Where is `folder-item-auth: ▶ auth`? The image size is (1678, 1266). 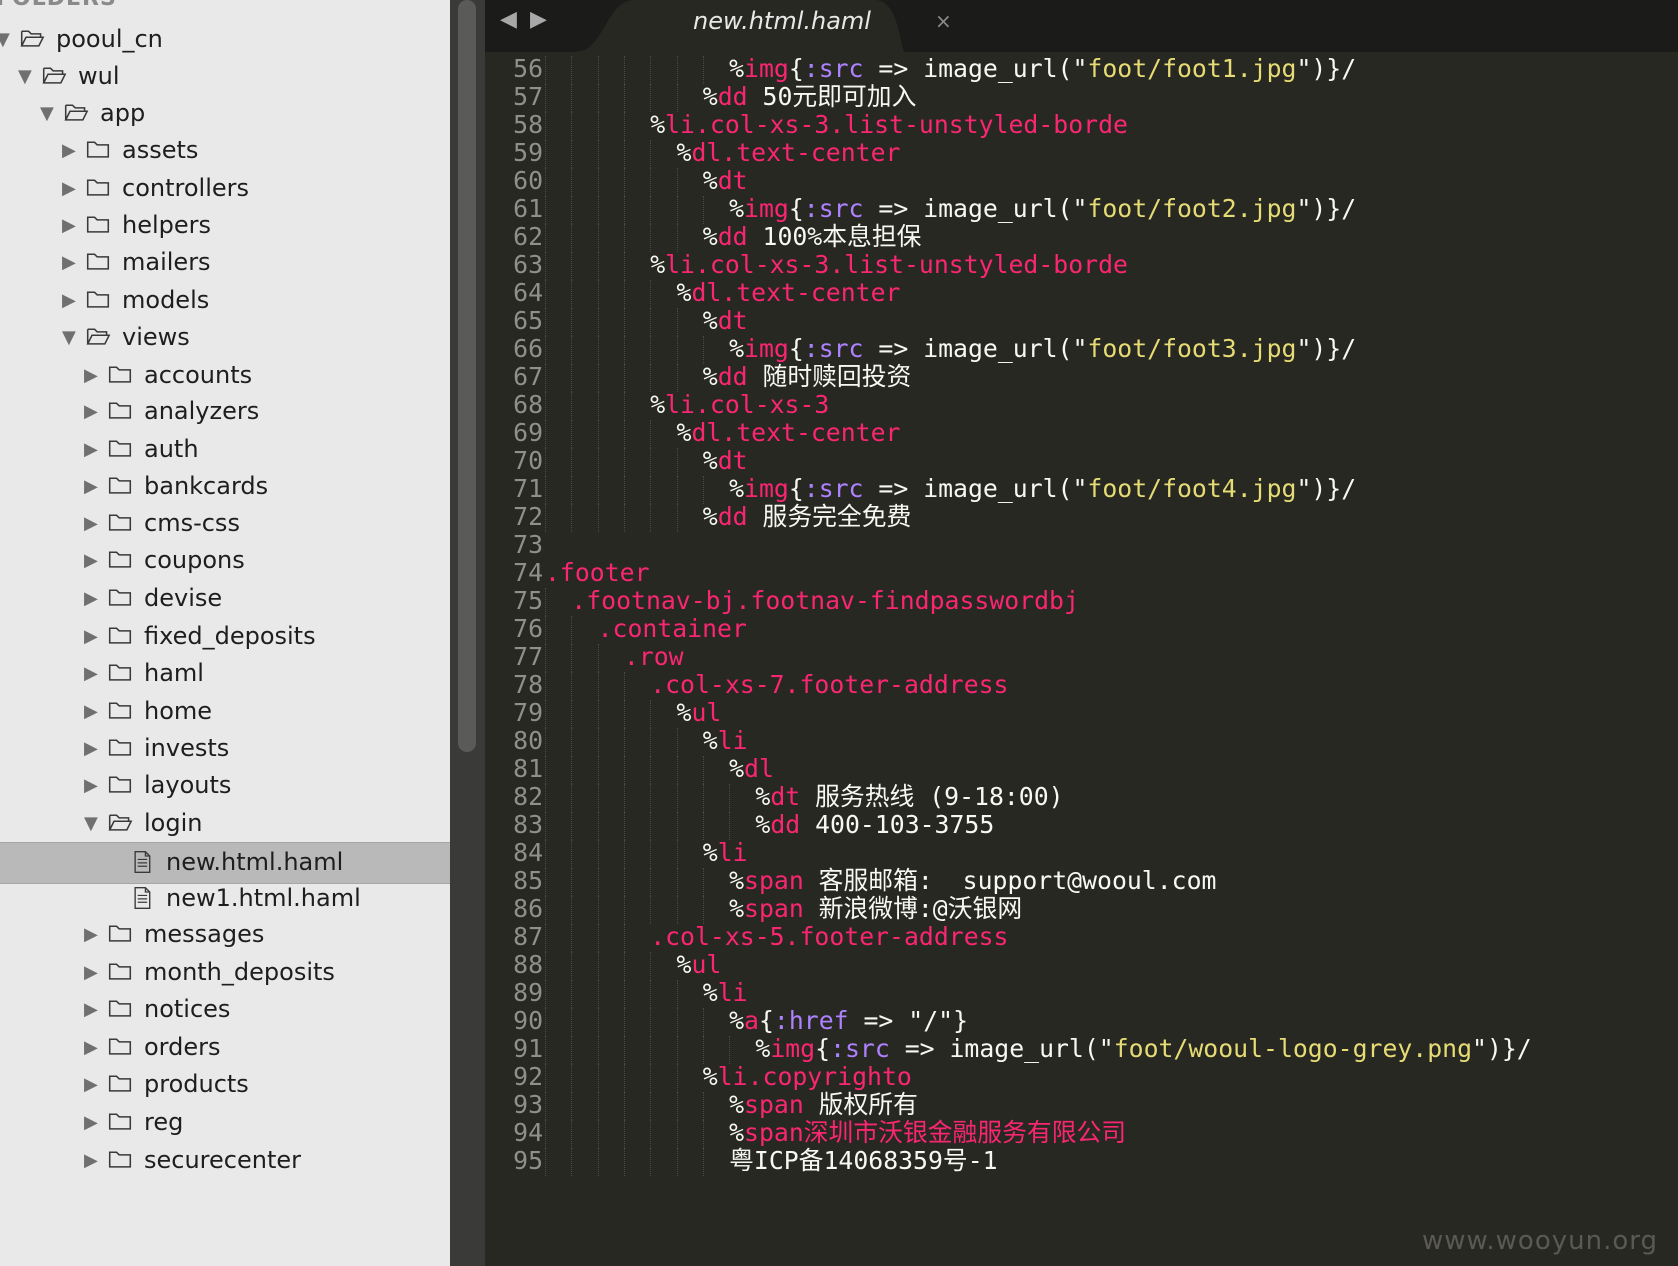 folder-item-auth: ▶ auth is located at coordinates (225, 450).